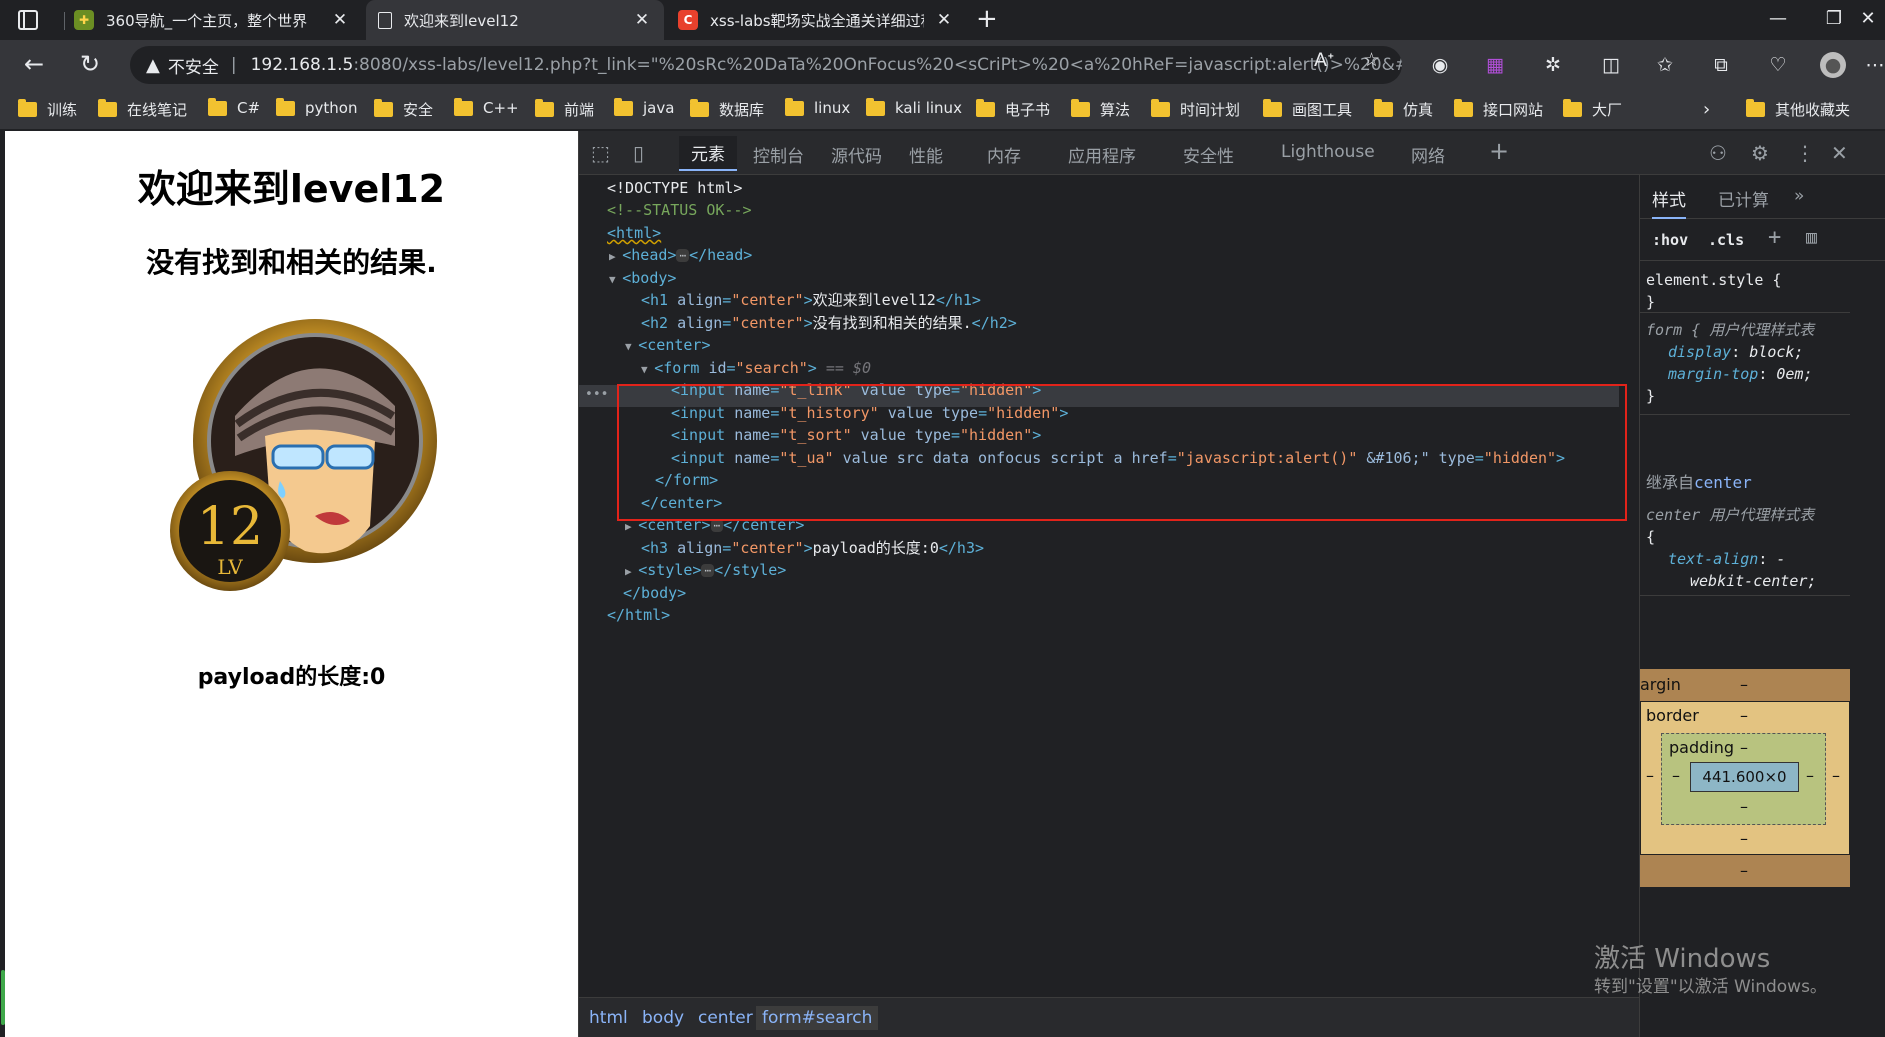 This screenshot has width=1885, height=1037. What do you see at coordinates (727, 109) in the screenshot?
I see `bookmark-folder: 数据库` at bounding box center [727, 109].